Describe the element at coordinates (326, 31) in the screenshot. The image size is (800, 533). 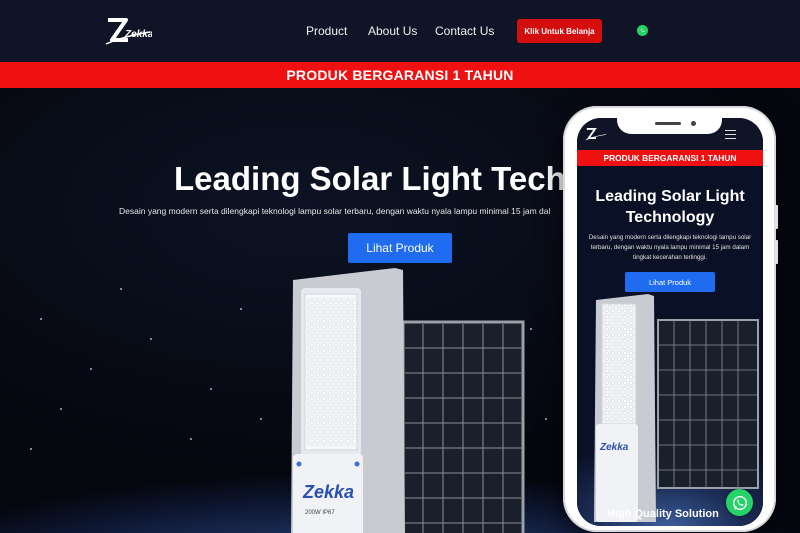
I see `nav-product-link: Product` at that location.